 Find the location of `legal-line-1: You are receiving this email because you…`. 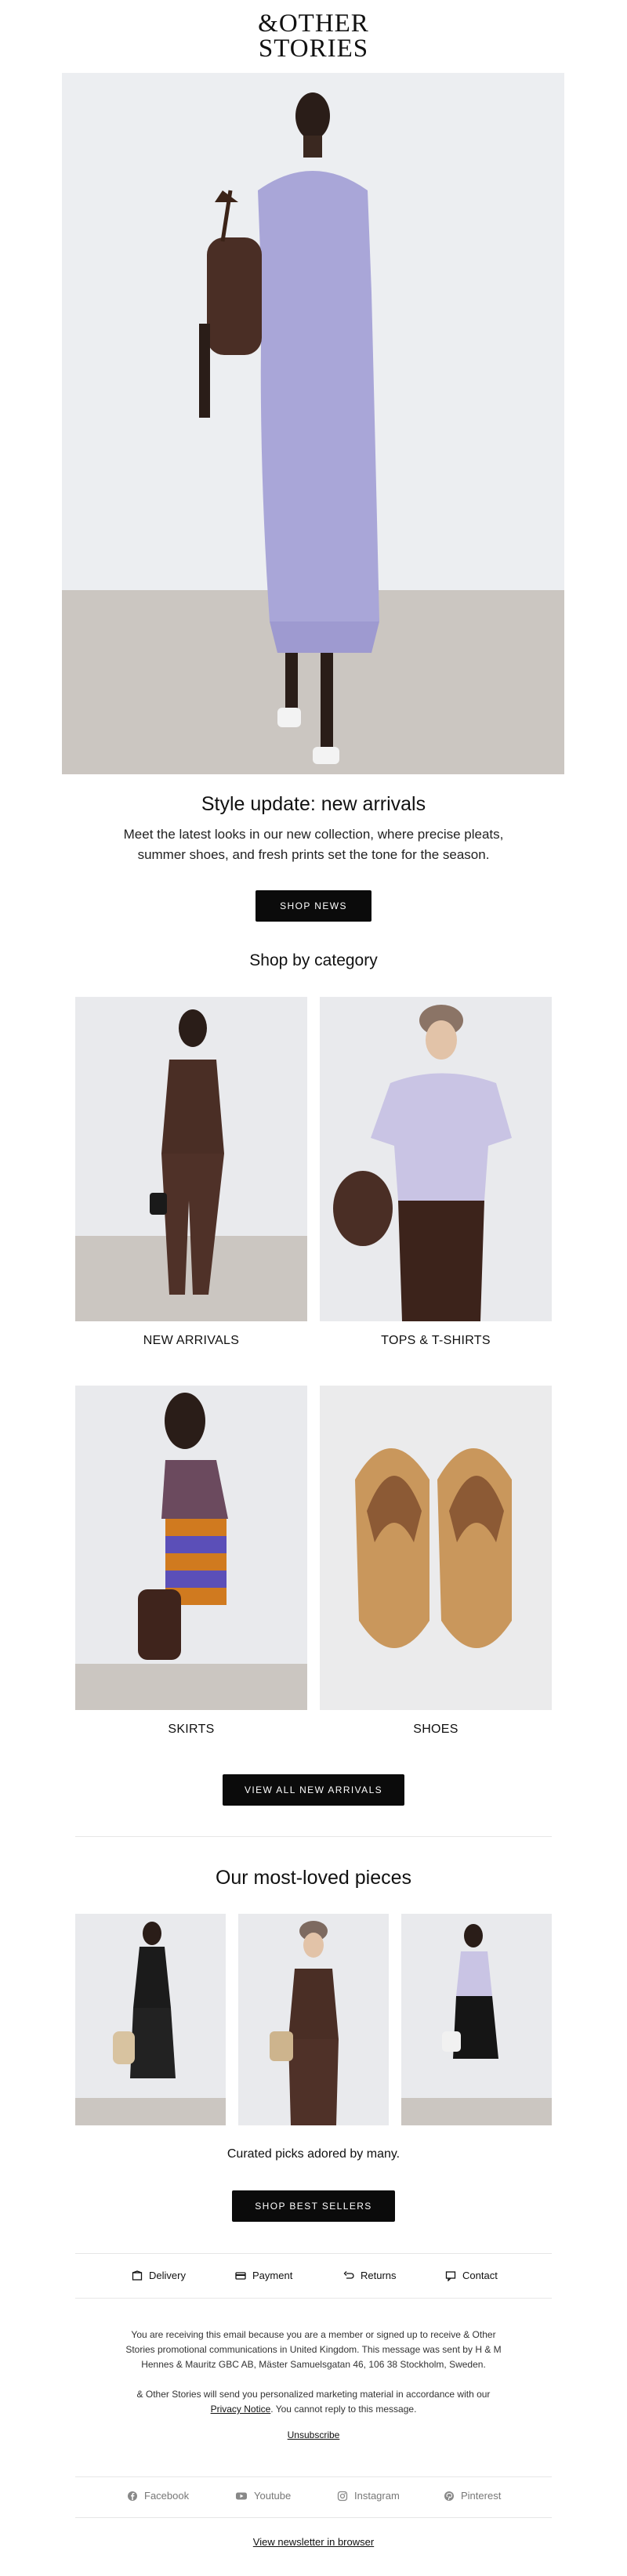

legal-line-1: You are receiving this email because you… is located at coordinates (313, 2334).